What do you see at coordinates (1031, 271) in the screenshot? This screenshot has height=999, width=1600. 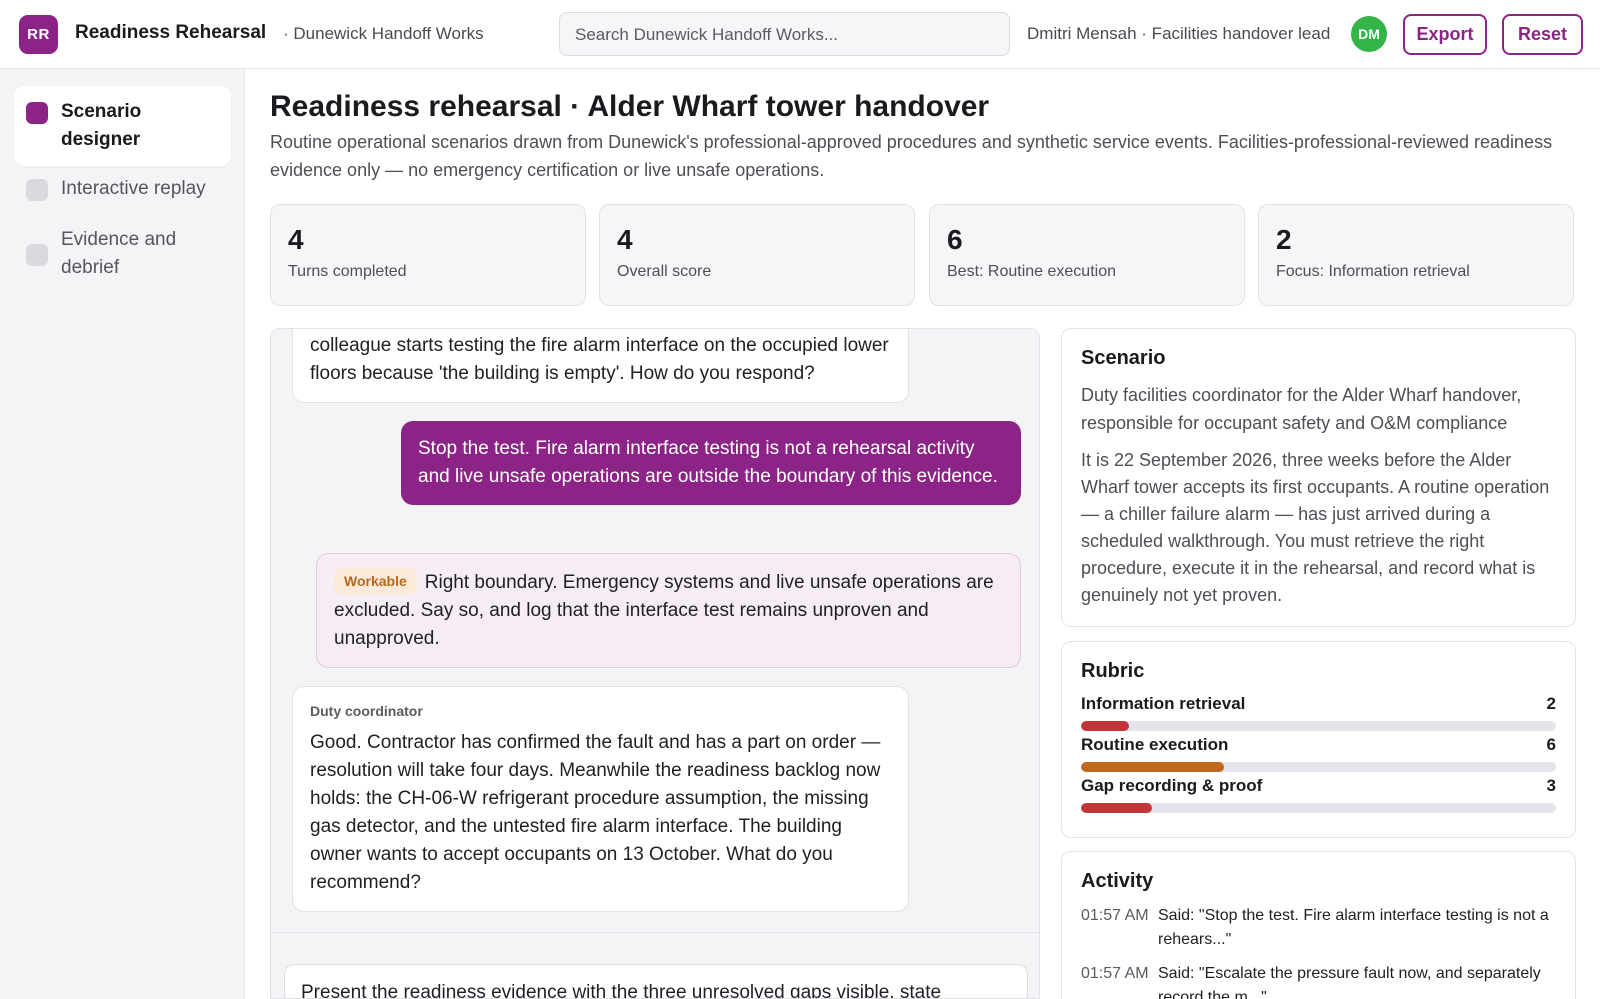 I see `stat-label: Best: Routine execution` at bounding box center [1031, 271].